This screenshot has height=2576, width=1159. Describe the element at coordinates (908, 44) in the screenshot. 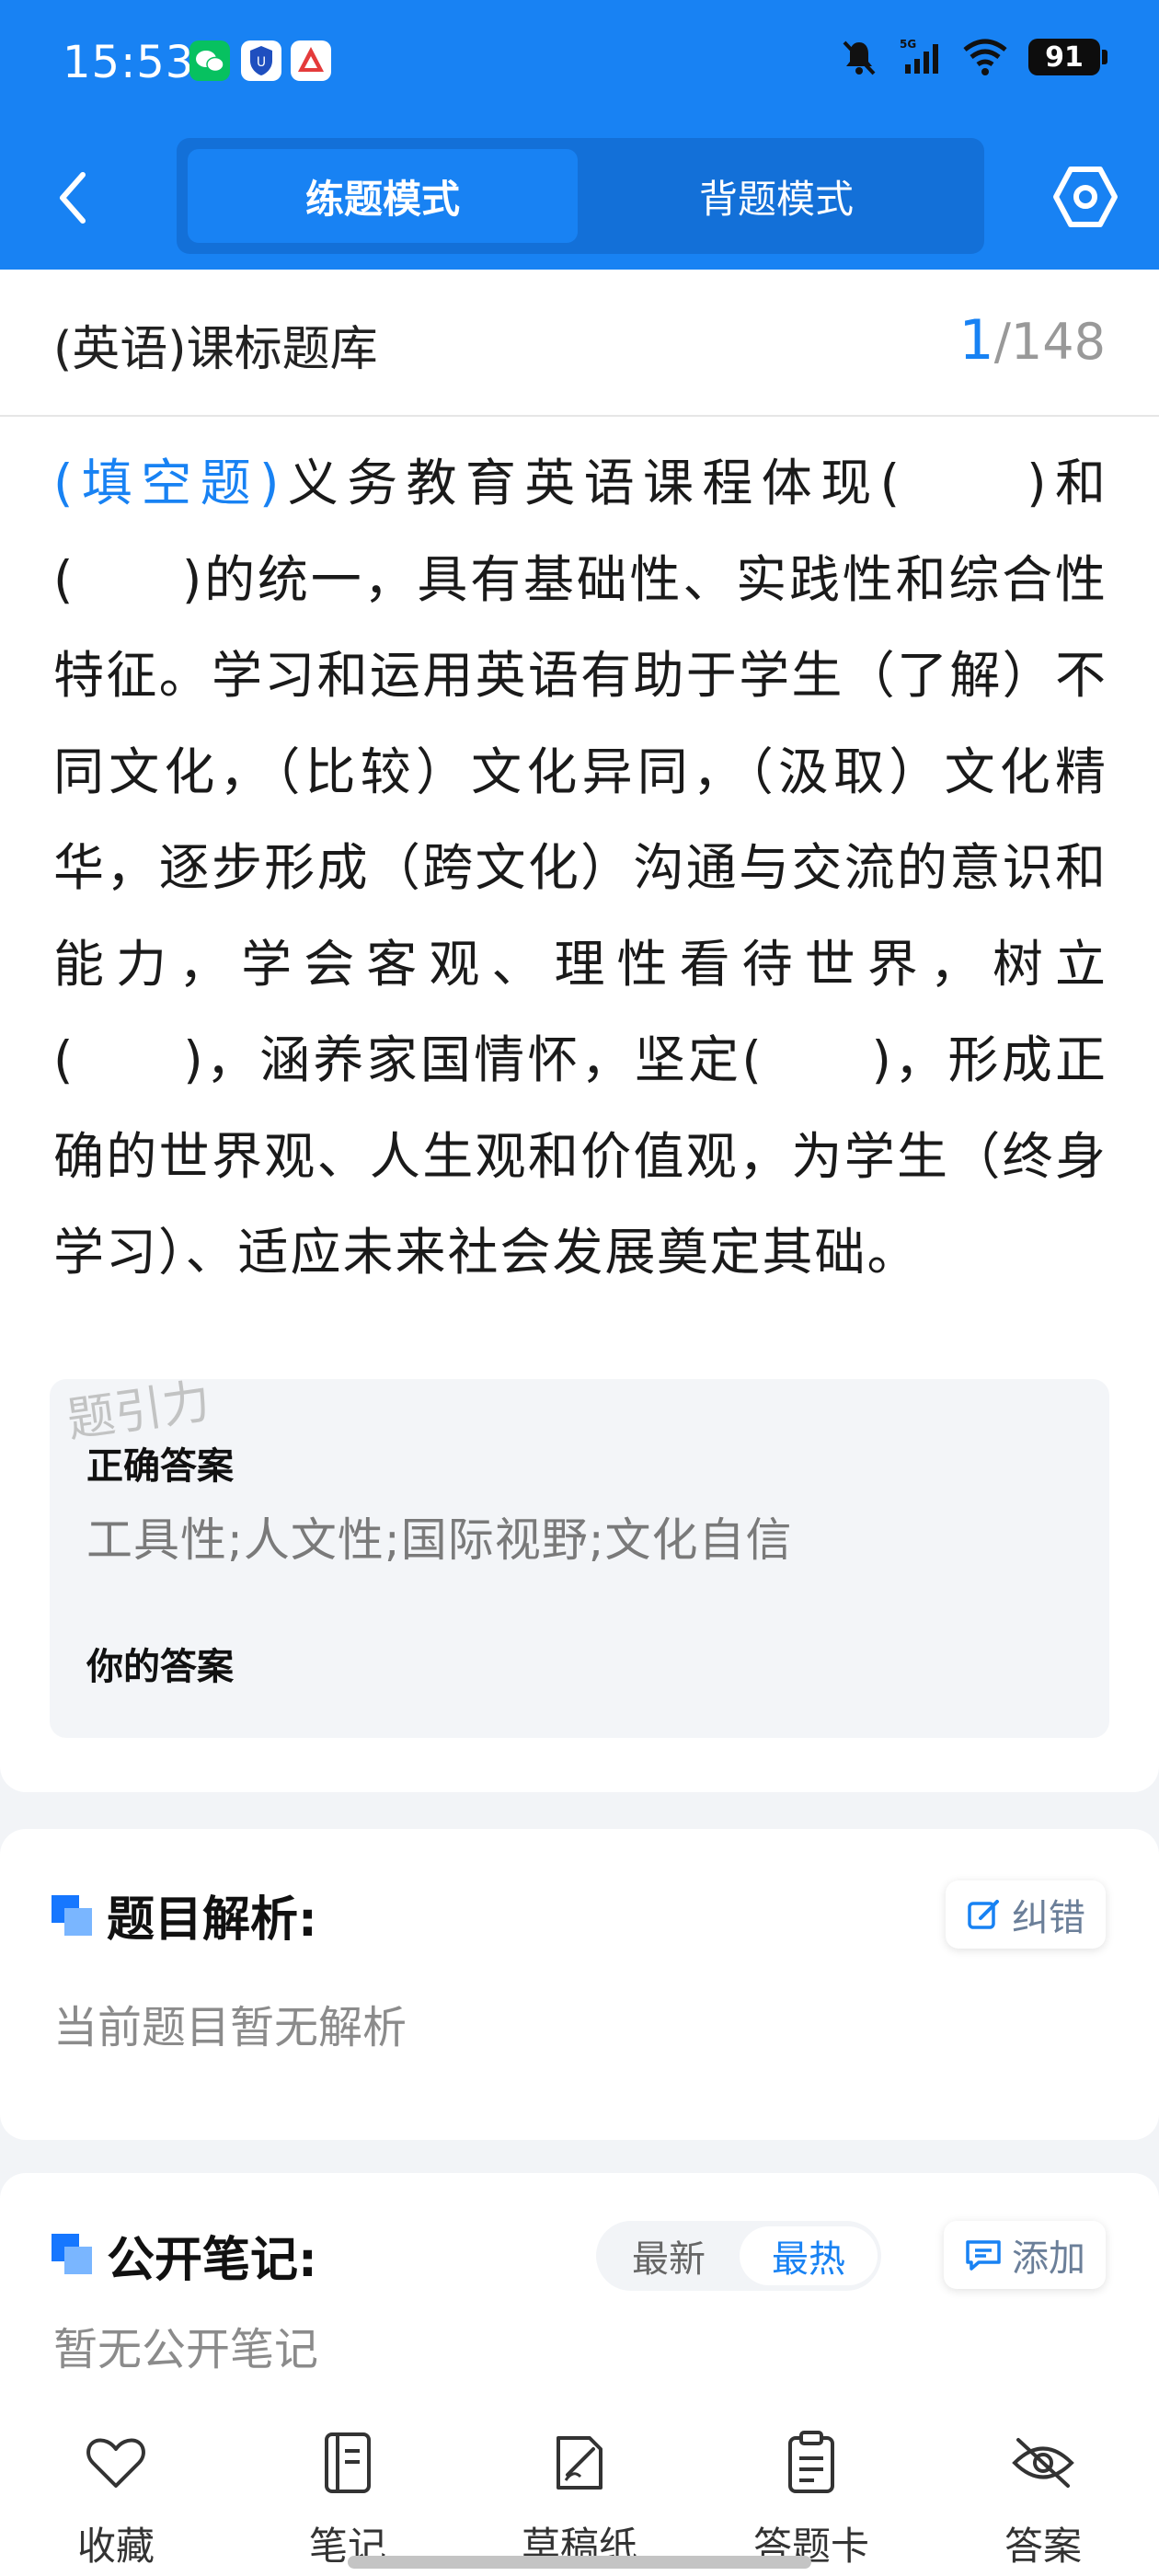

I see `svg-text: 5G` at that location.